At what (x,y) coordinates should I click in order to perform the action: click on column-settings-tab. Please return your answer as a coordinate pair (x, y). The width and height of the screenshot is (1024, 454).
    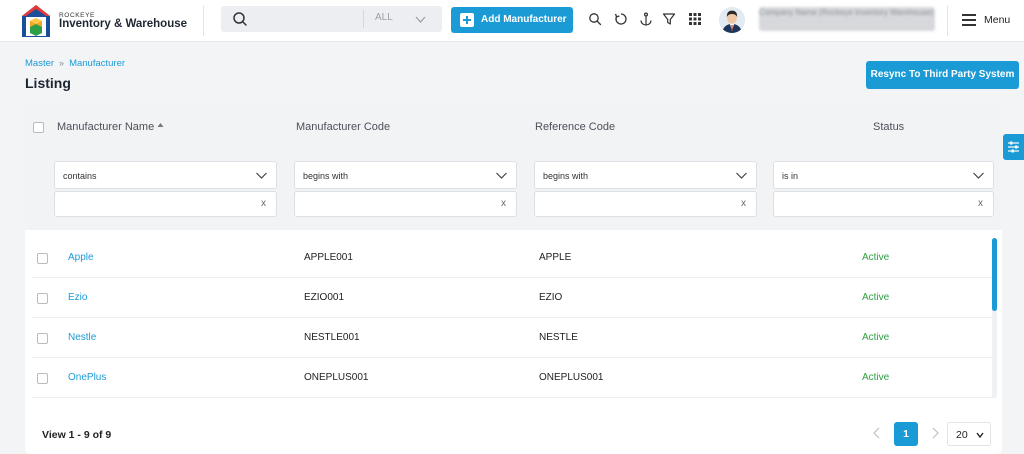
    Looking at the image, I should click on (1013, 147).